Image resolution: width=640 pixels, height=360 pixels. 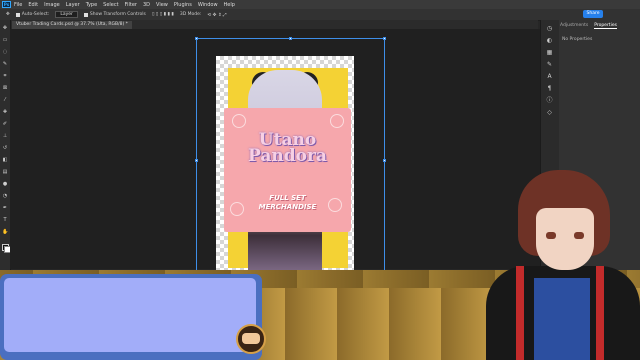 What do you see at coordinates (131, 5) in the screenshot?
I see `menu-filter: Filter` at bounding box center [131, 5].